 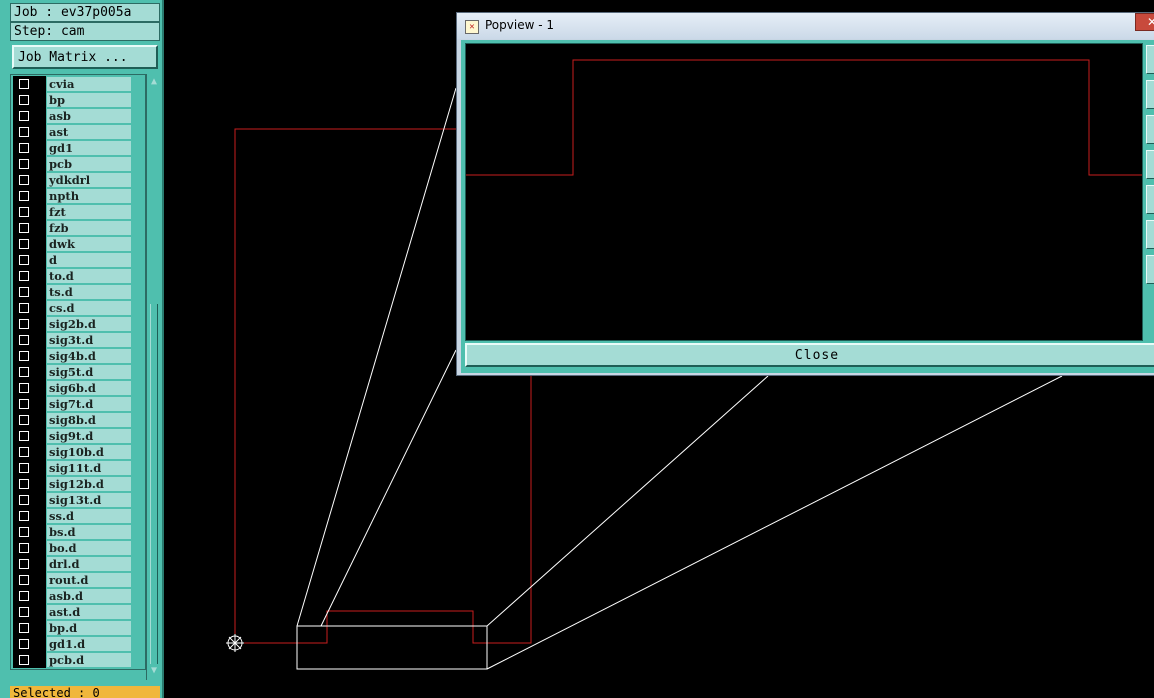 I want to click on layer-list-scrollbar: ▲ ▼, so click(x=153, y=377).